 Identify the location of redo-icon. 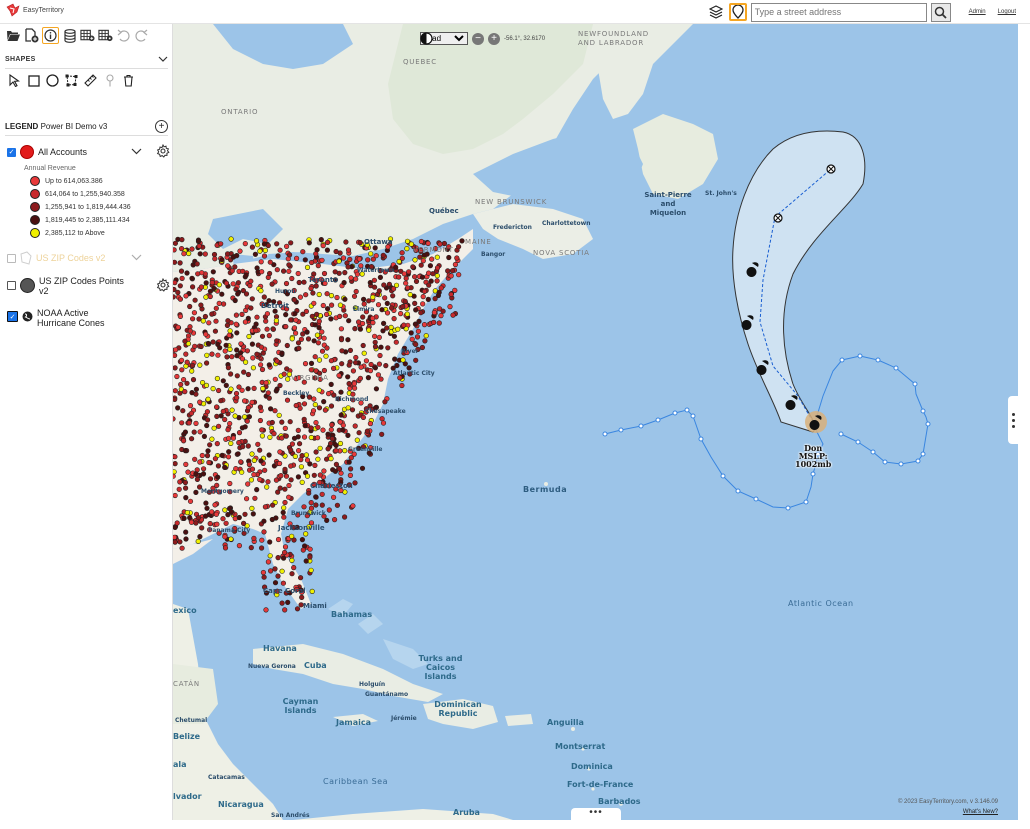
(141, 35).